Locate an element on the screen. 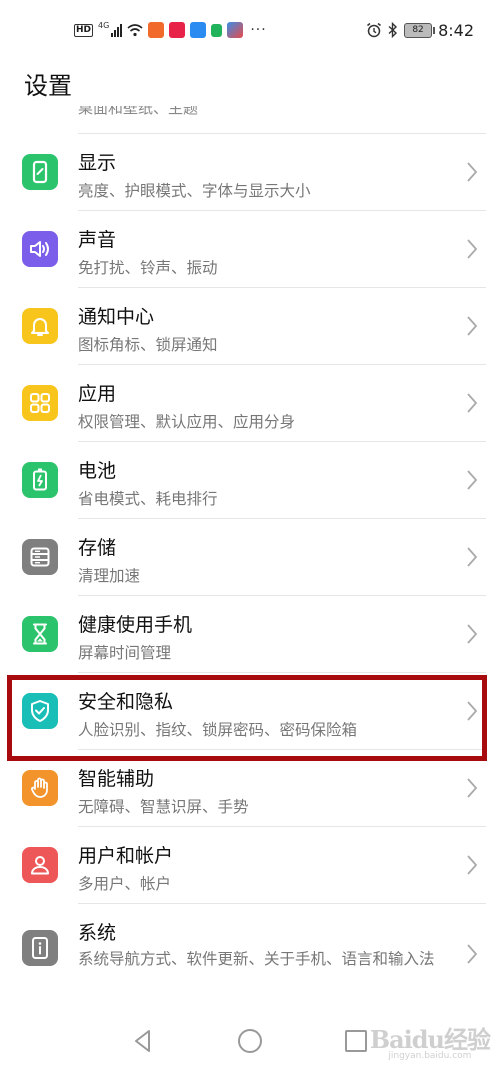 This screenshot has height=1069, width=500. status-left: HD 4G ··· is located at coordinates (170, 30).